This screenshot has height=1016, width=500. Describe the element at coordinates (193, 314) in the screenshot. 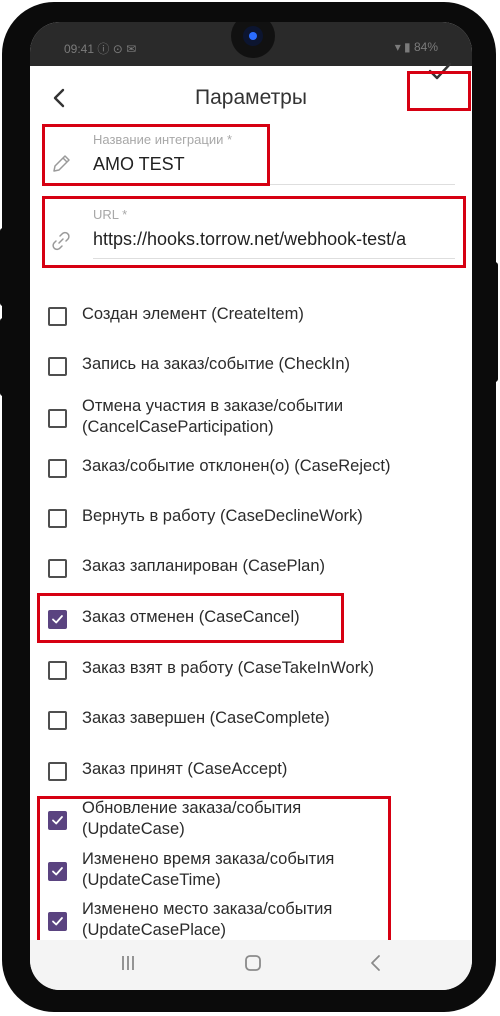

I see `event-checkbox-label: Создан элемент (CreateItem)` at that location.